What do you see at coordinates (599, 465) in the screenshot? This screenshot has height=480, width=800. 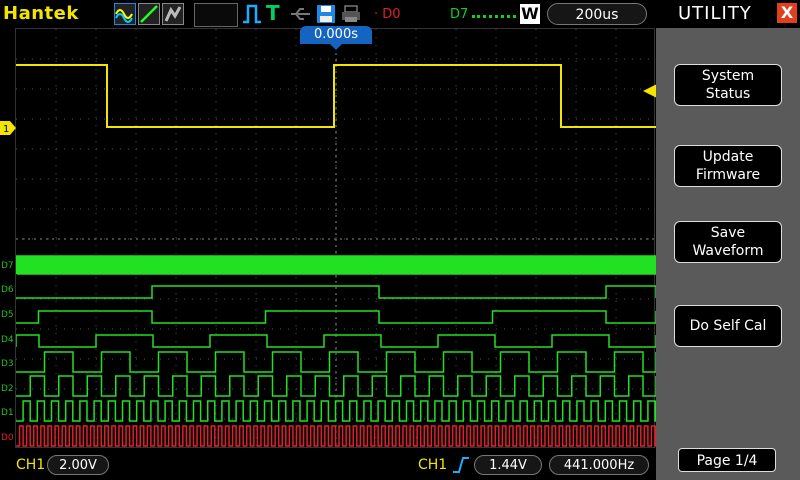 I see `frequency-readout: 441.000Hz` at bounding box center [599, 465].